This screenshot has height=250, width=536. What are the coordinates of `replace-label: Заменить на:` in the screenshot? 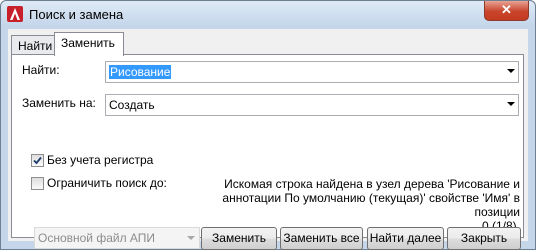 It's located at (59, 103).